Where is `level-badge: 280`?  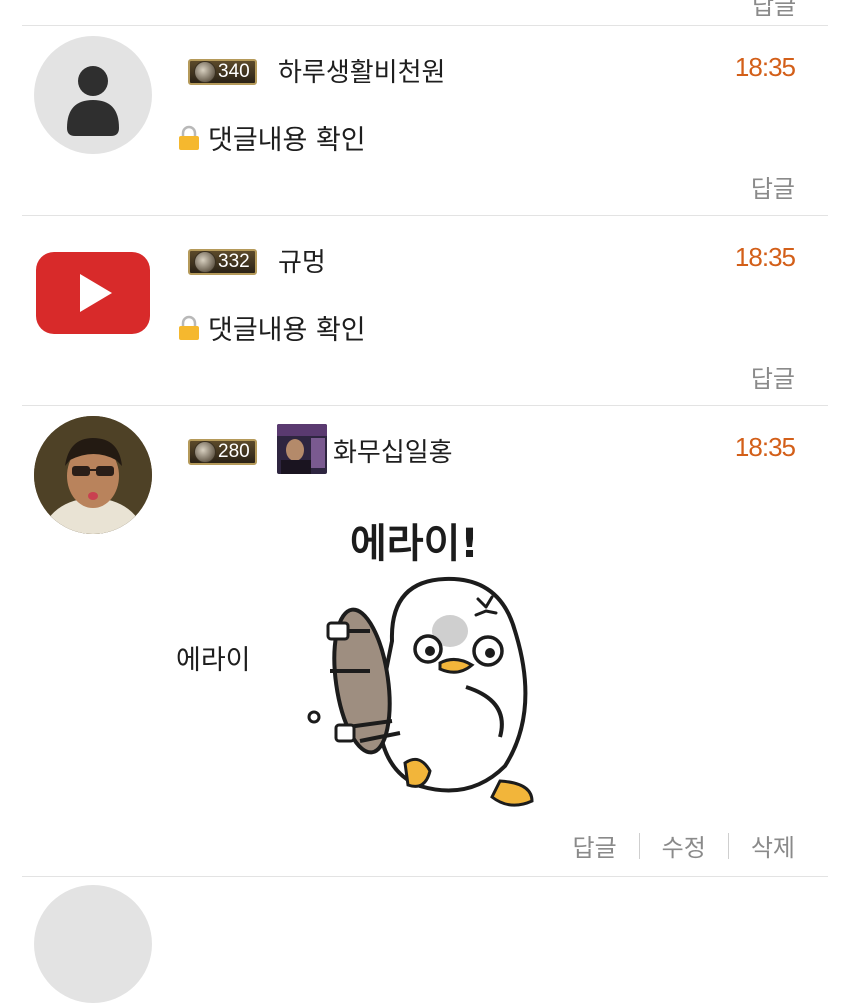 level-badge: 280 is located at coordinates (222, 452).